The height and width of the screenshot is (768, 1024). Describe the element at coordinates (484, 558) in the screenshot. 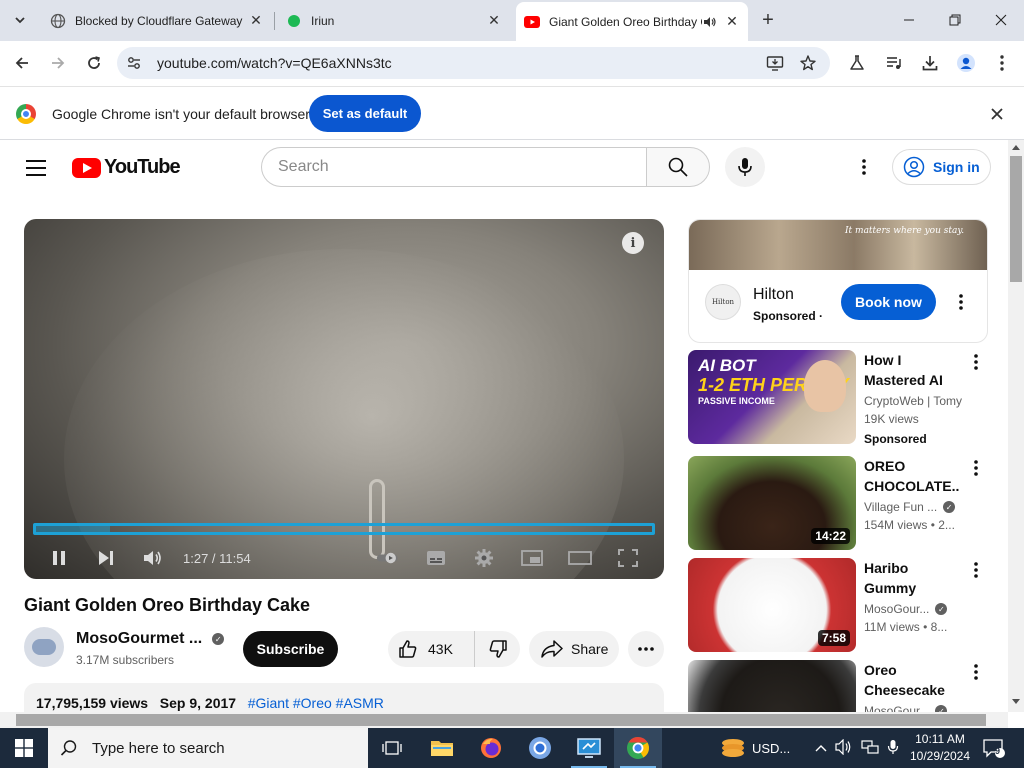

I see `settings-button` at that location.